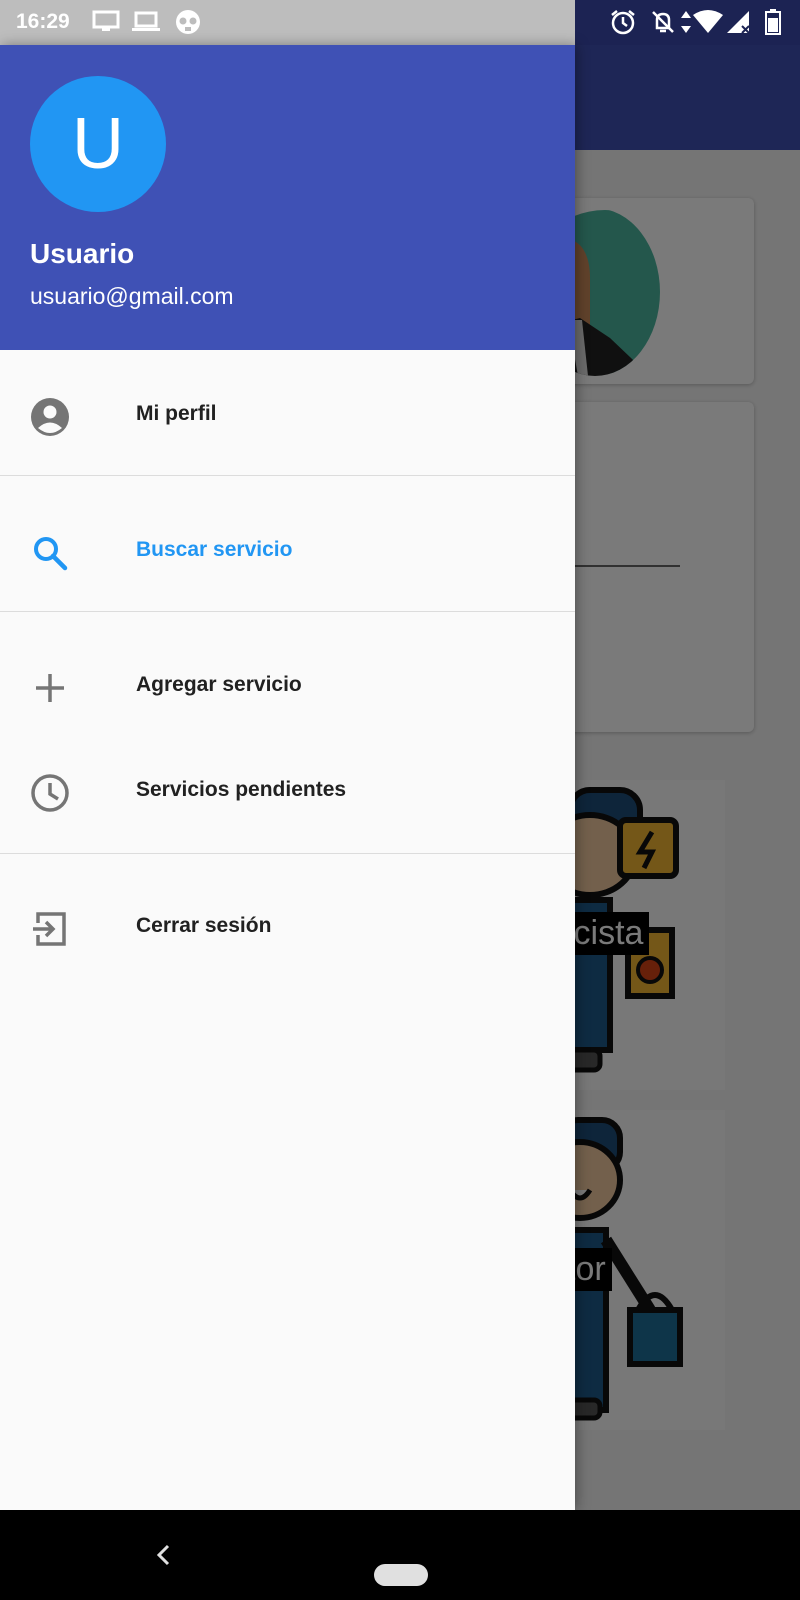  I want to click on notifications-off-icon, so click(663, 22).